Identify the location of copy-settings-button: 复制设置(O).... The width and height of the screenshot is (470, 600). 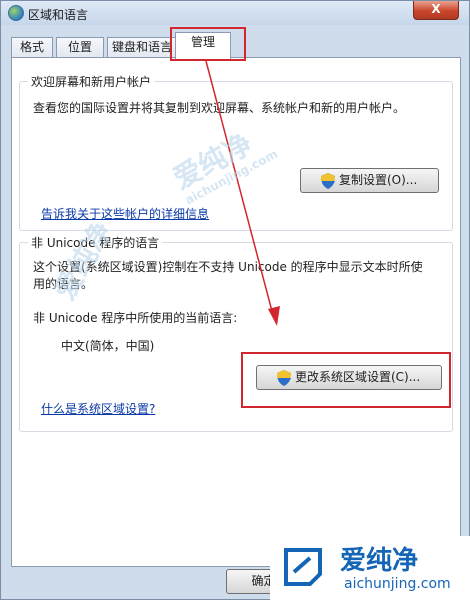
(369, 180).